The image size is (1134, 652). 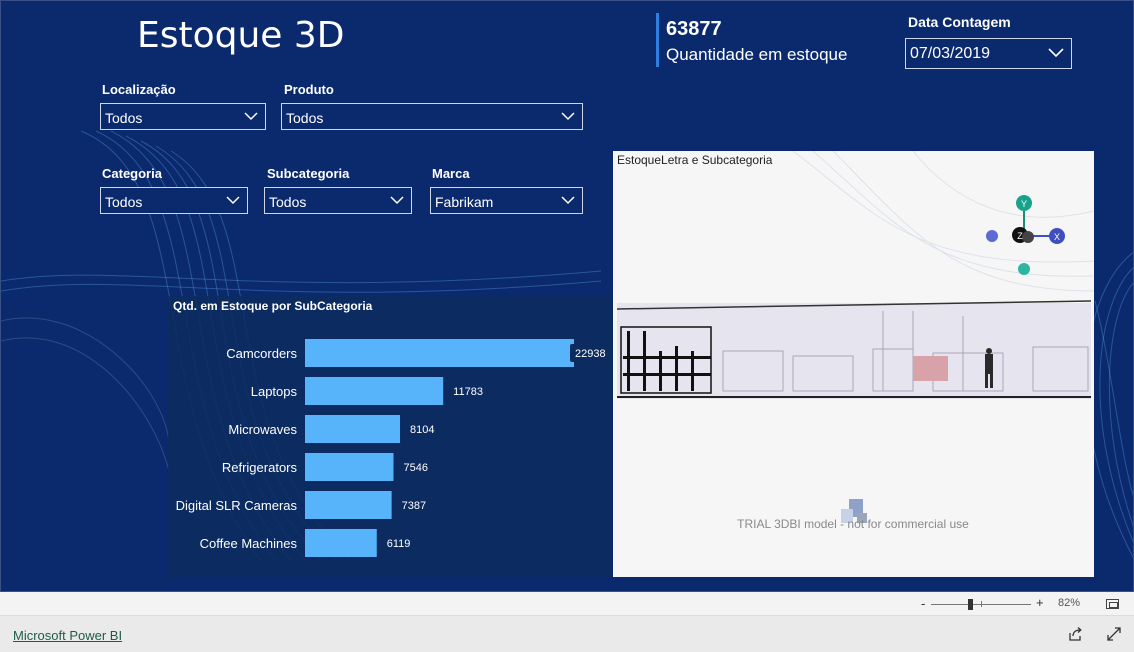 I want to click on slicer-subcategoria-dropdown: Todos, so click(x=338, y=200).